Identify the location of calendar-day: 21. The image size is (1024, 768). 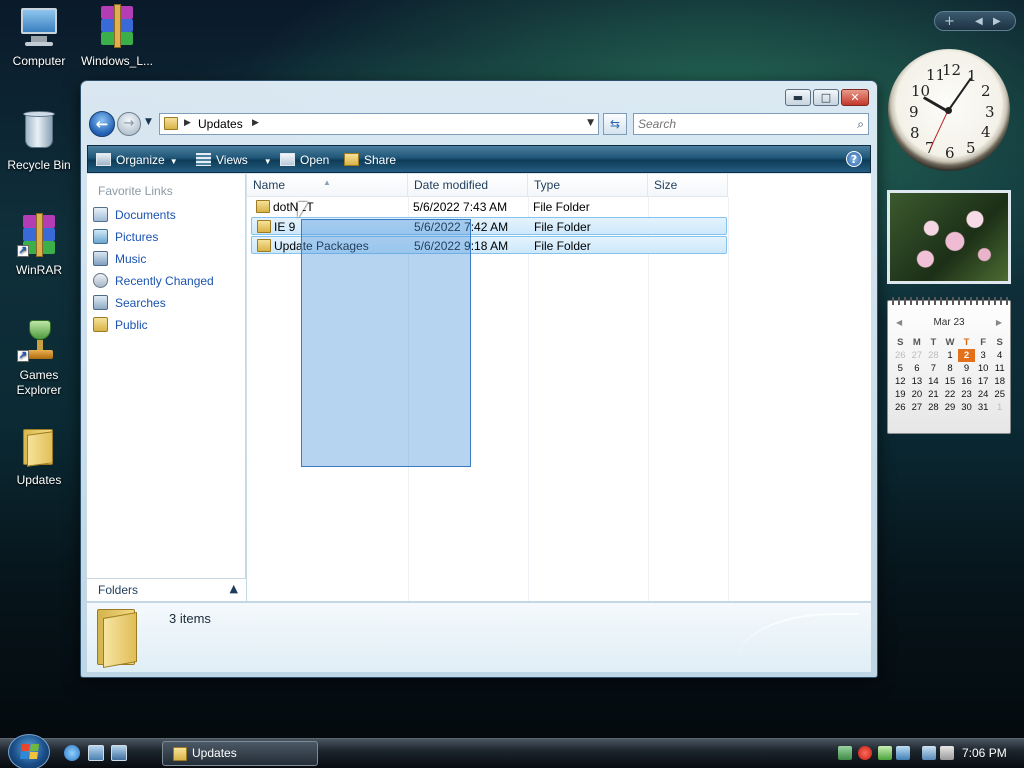
(933, 394).